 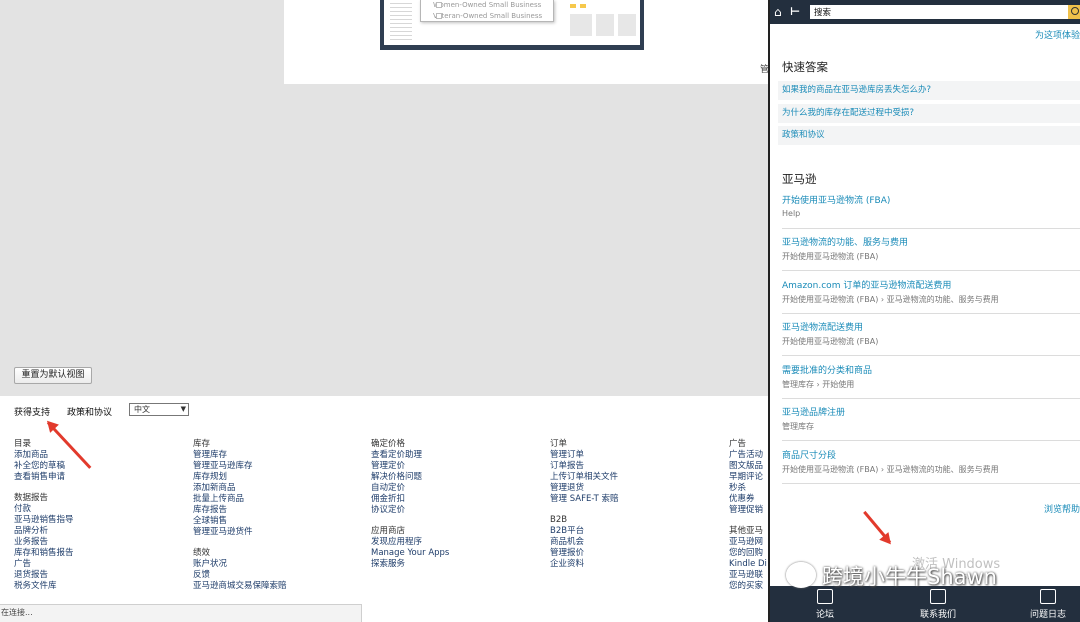 I want to click on wechat-icon, so click(x=801, y=575).